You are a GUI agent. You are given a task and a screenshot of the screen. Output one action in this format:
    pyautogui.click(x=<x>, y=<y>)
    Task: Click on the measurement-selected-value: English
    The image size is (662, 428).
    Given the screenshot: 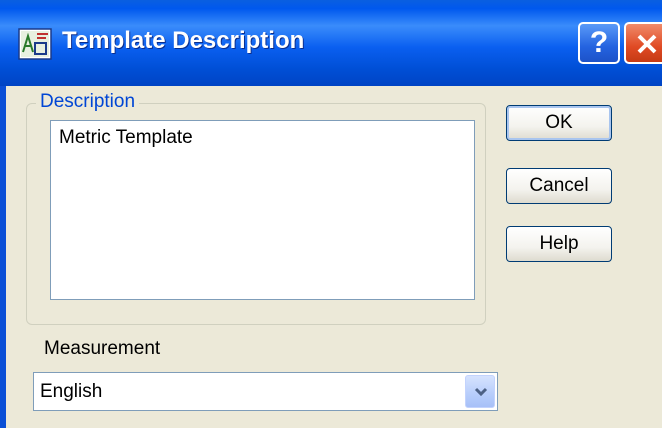 What is the action you would take?
    pyautogui.click(x=71, y=391)
    